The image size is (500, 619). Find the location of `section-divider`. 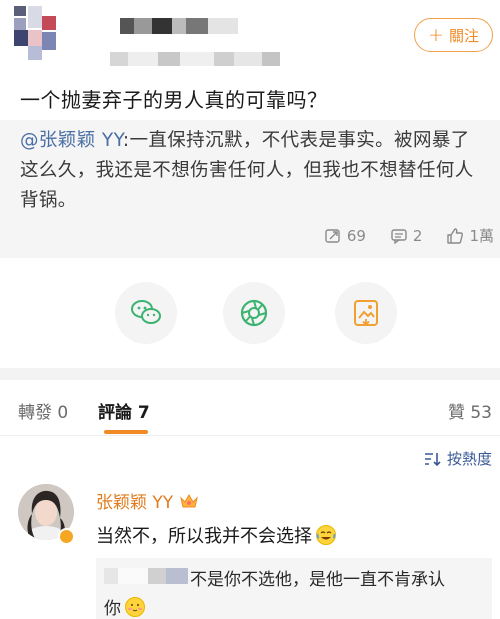

section-divider is located at coordinates (250, 374).